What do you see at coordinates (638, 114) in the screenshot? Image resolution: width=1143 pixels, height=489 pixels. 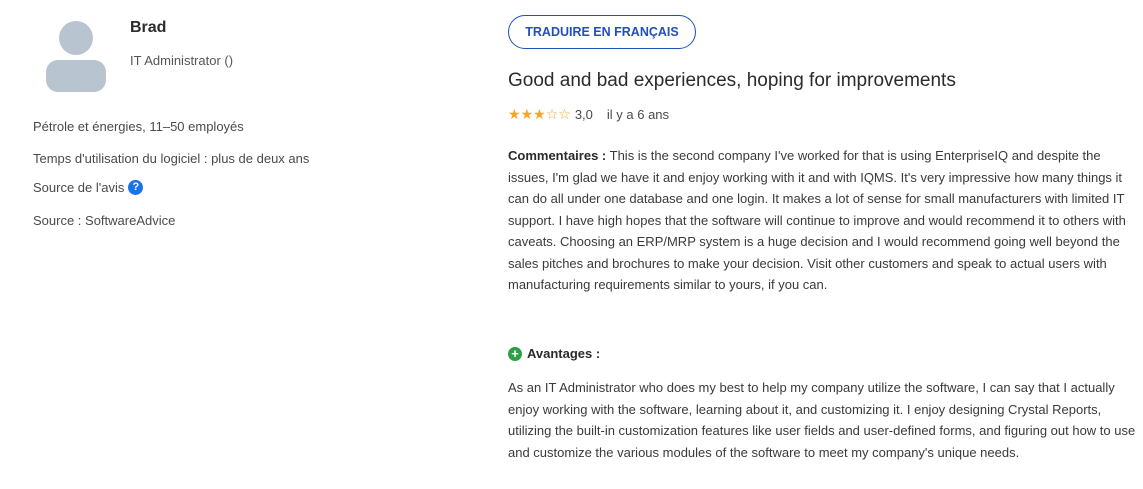 I see `review-date: il y a 6 ans` at bounding box center [638, 114].